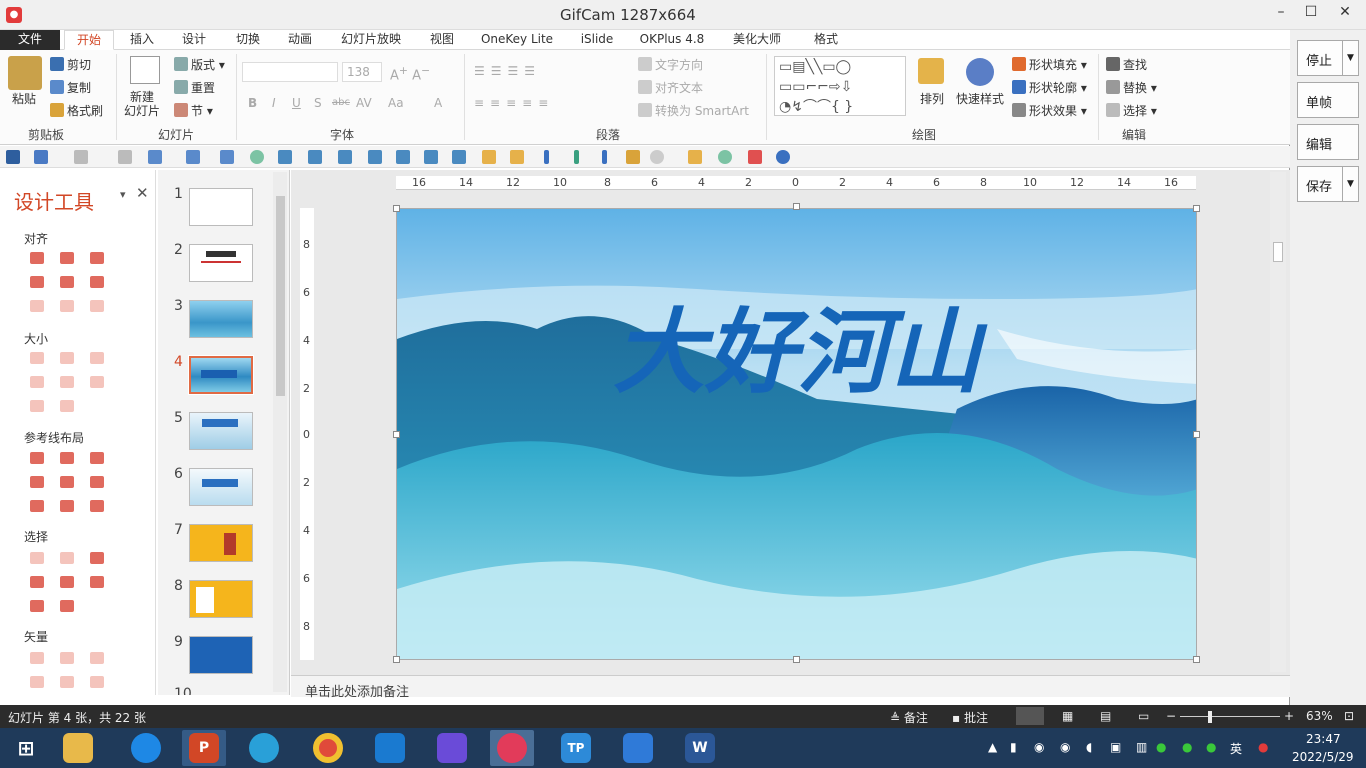 The width and height of the screenshot is (1366, 768). Describe the element at coordinates (1350, 58) in the screenshot. I see `stop-dropdown-icon: ▼` at that location.